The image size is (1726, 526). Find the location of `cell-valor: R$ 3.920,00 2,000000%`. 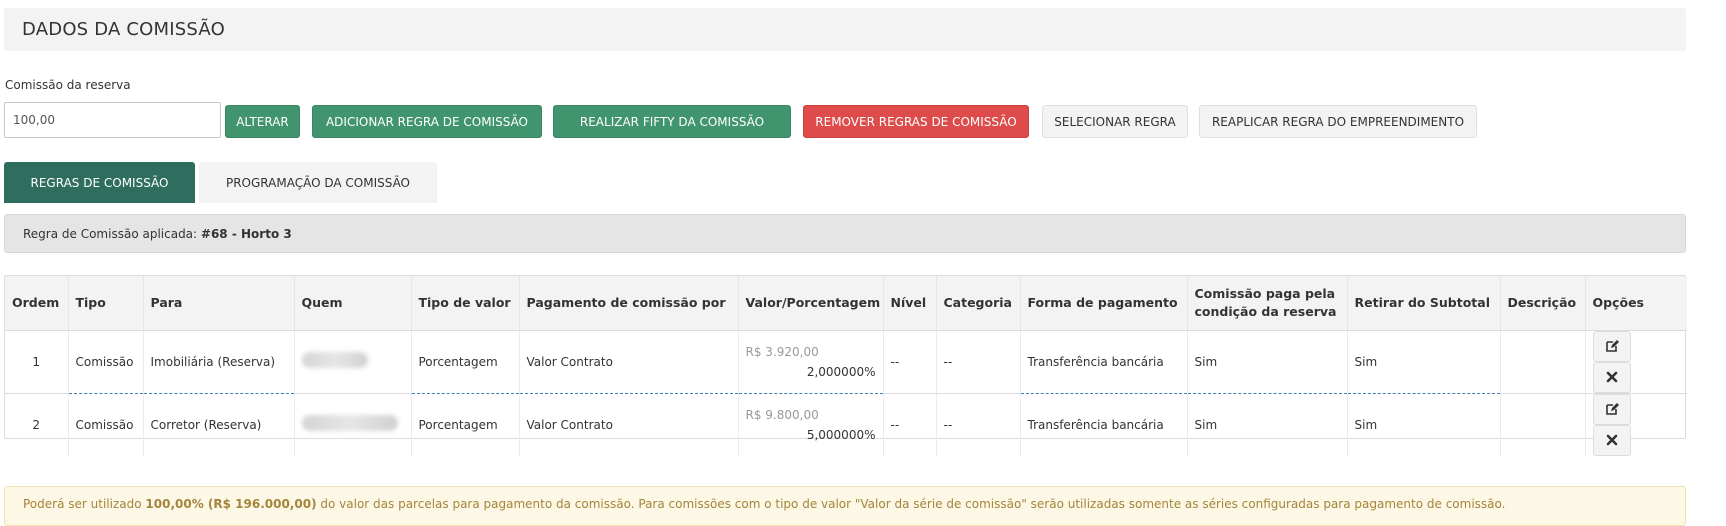

cell-valor: R$ 3.920,00 2,000000% is located at coordinates (811, 362).